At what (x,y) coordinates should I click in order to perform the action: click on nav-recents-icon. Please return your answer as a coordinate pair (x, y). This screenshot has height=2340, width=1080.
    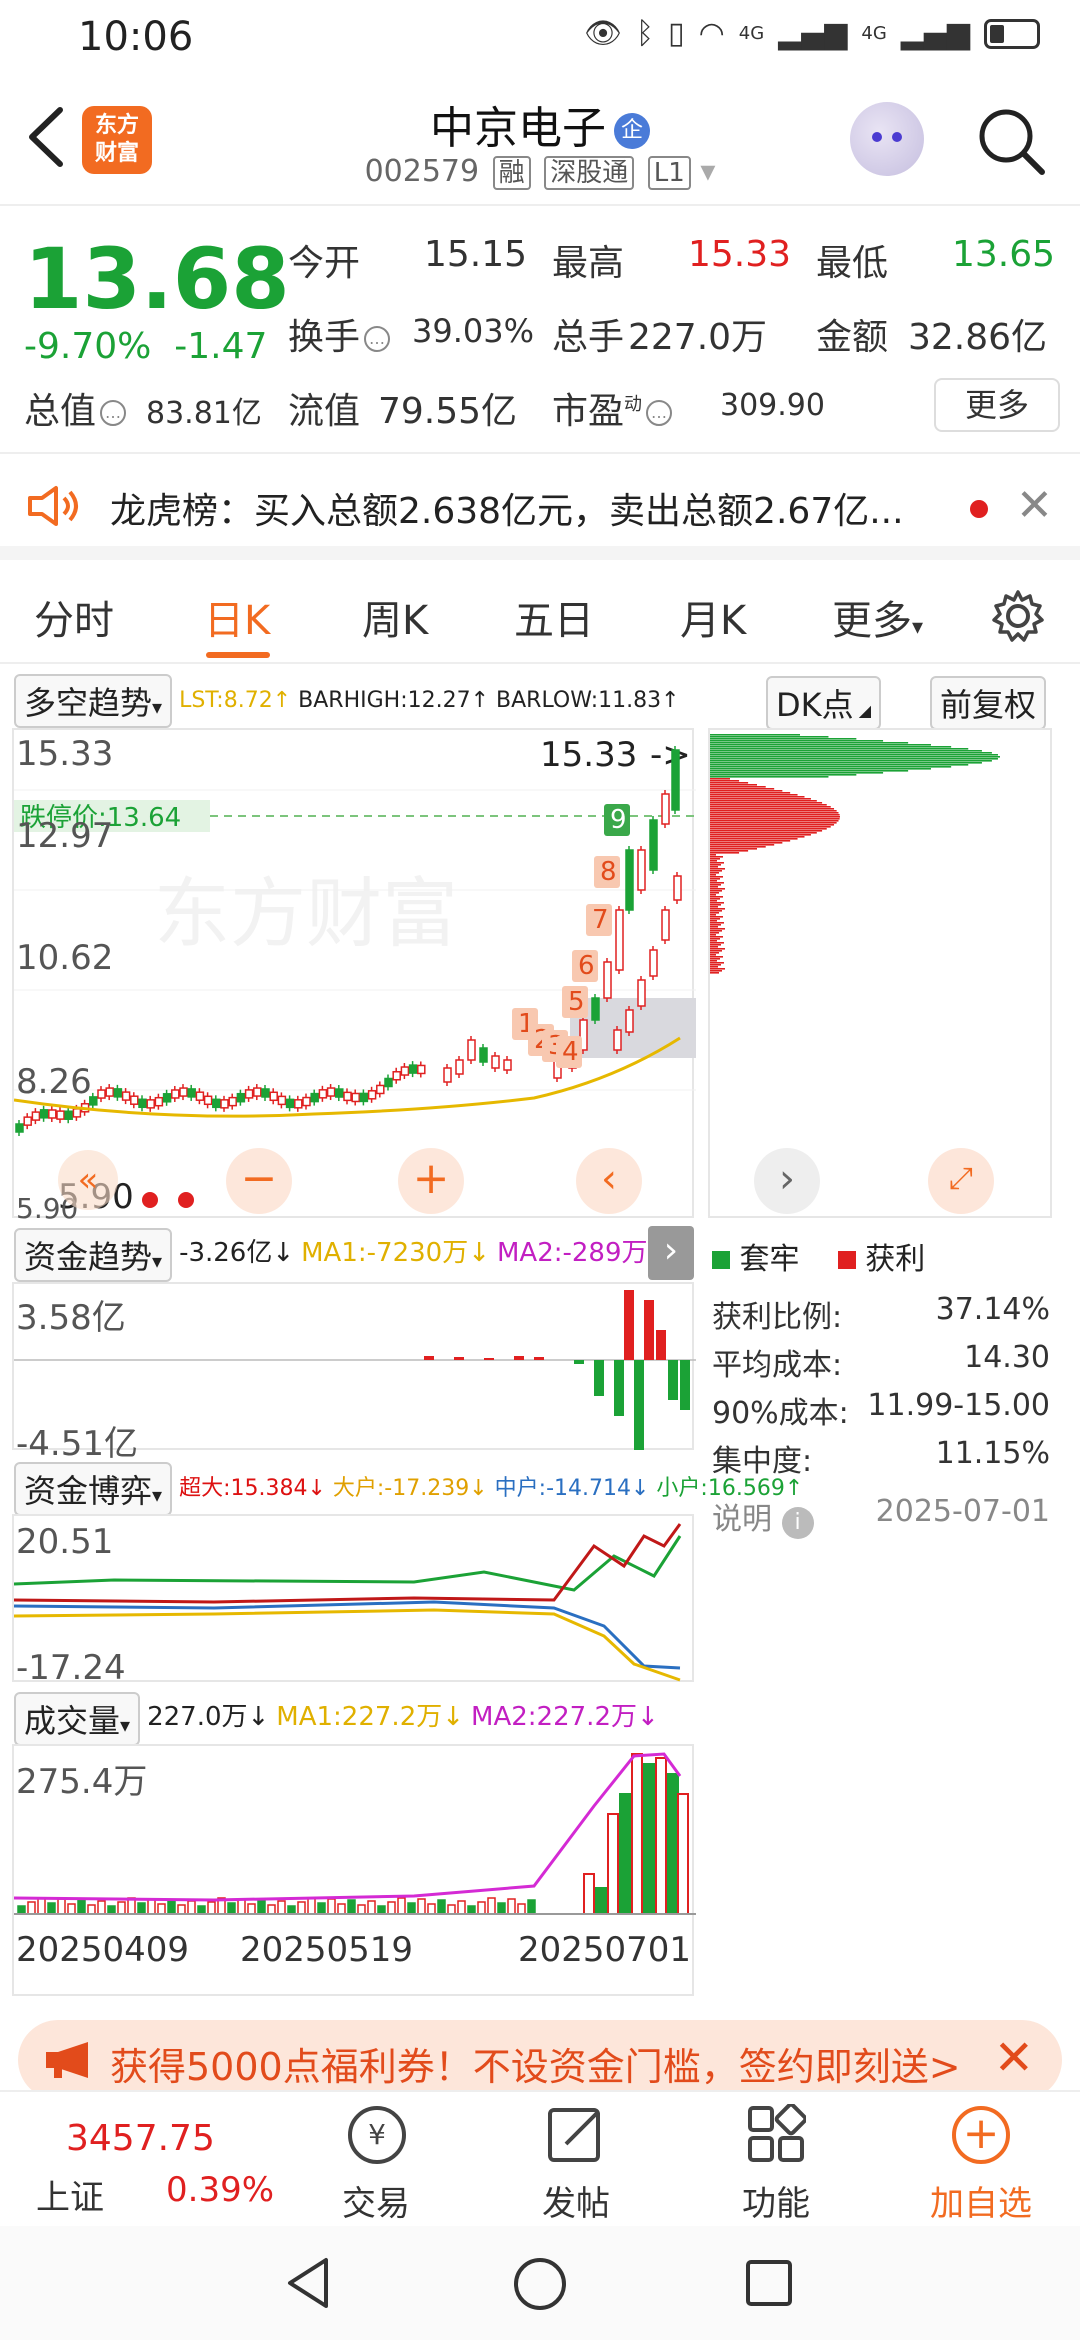
    Looking at the image, I should click on (769, 2283).